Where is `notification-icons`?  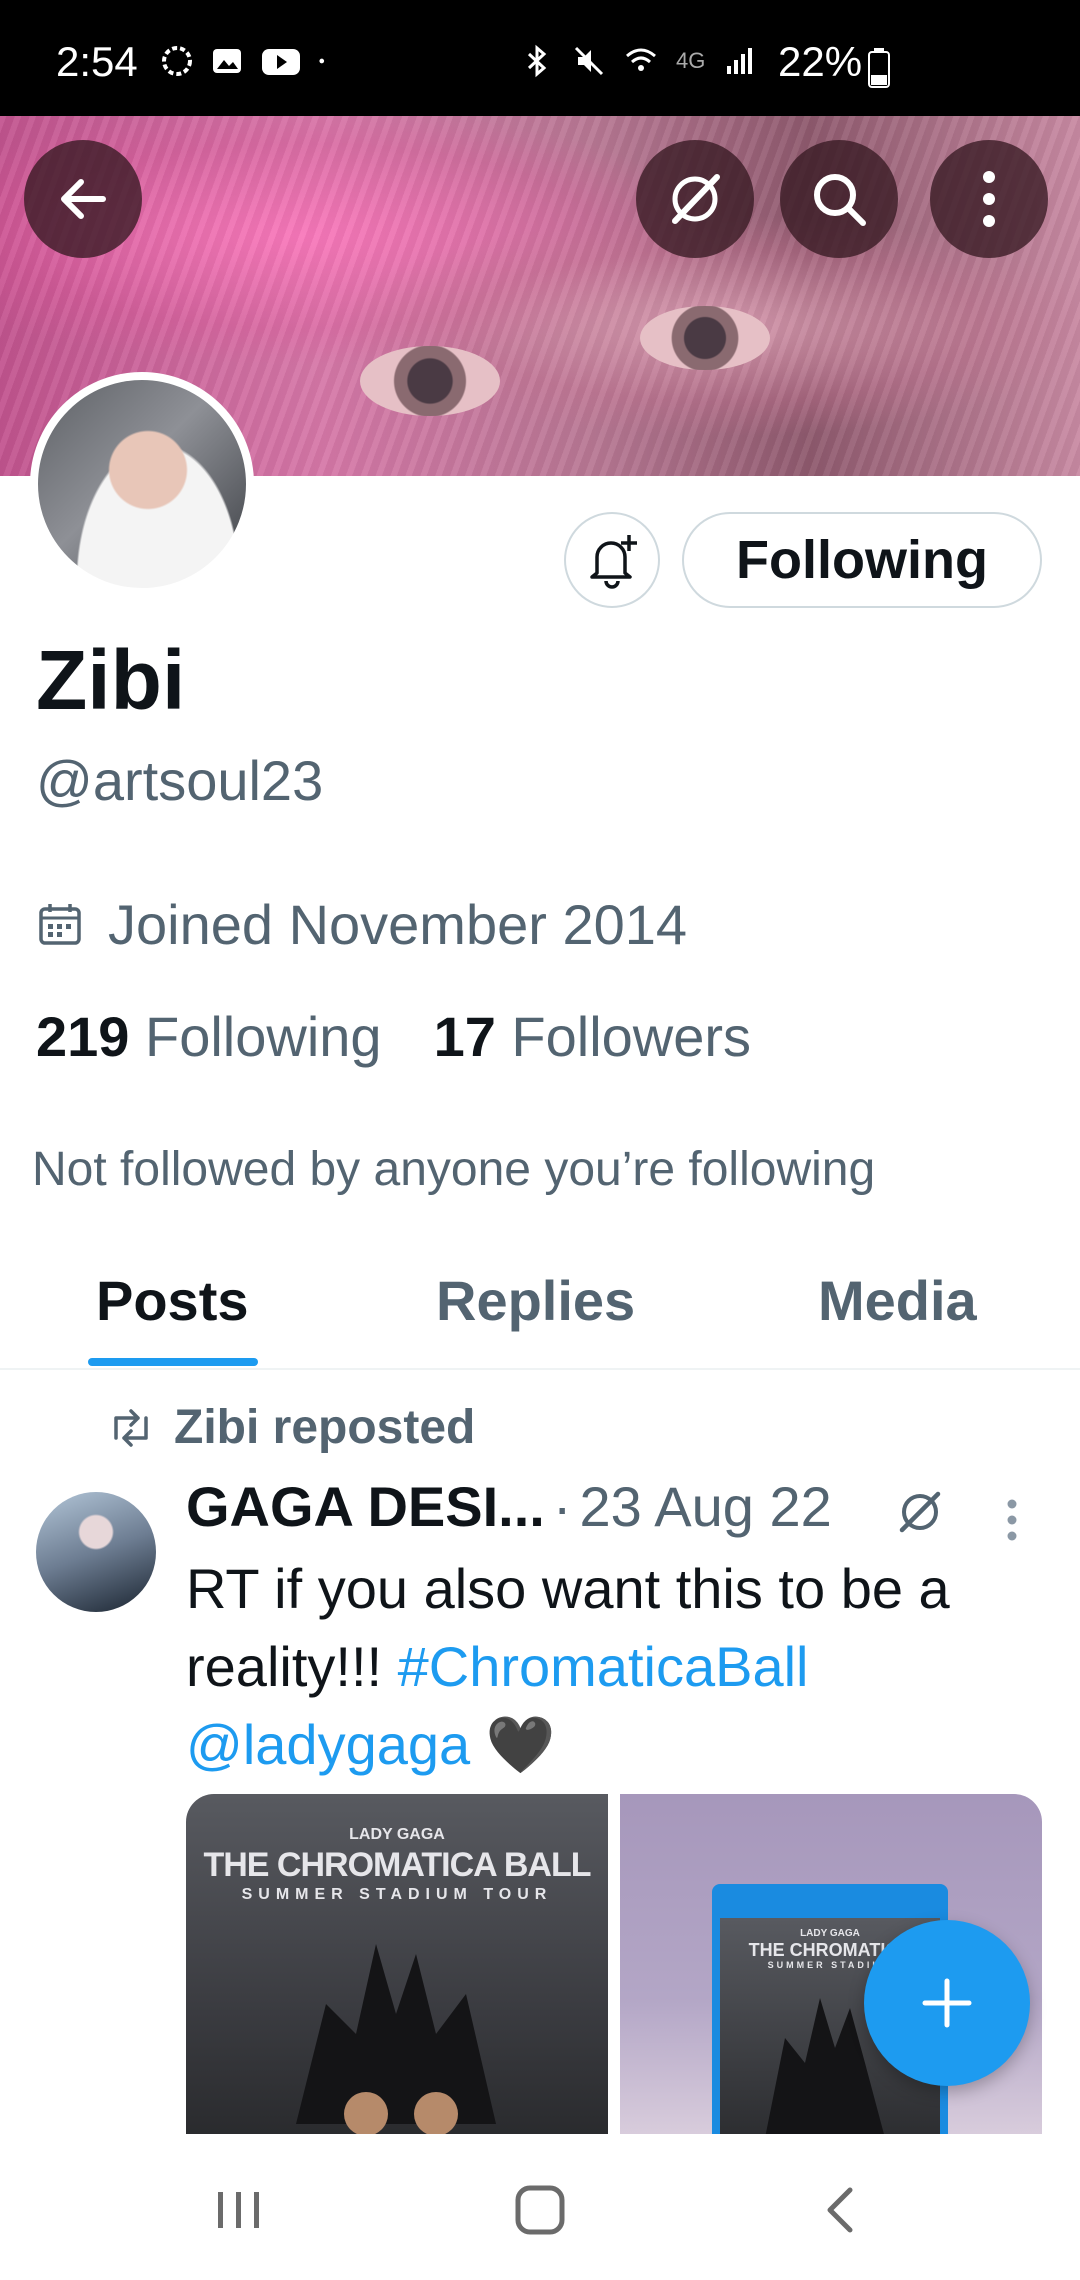 notification-icons is located at coordinates (247, 61).